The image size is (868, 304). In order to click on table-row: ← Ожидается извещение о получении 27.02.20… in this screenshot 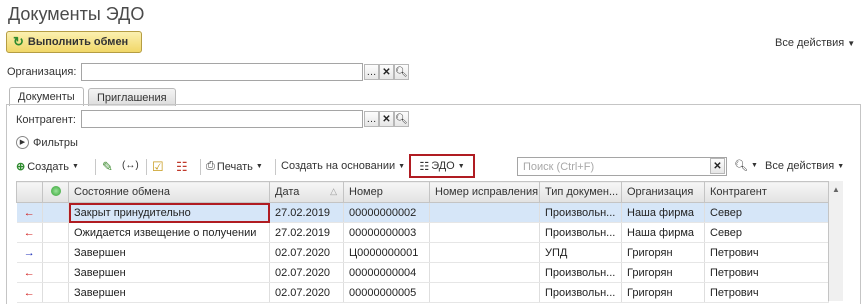, I will do `click(422, 232)`.